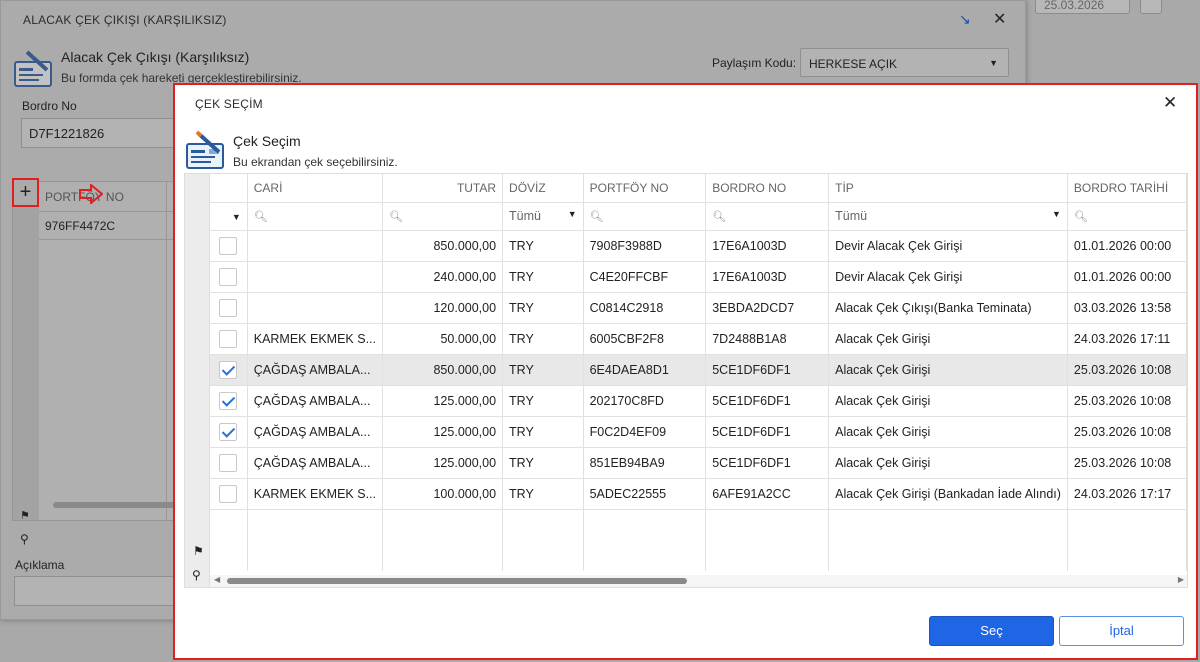  Describe the element at coordinates (97, 363) in the screenshot. I see `outer-grid: PORTFÖY NO 976FF4472C ⚑ ⚲` at that location.